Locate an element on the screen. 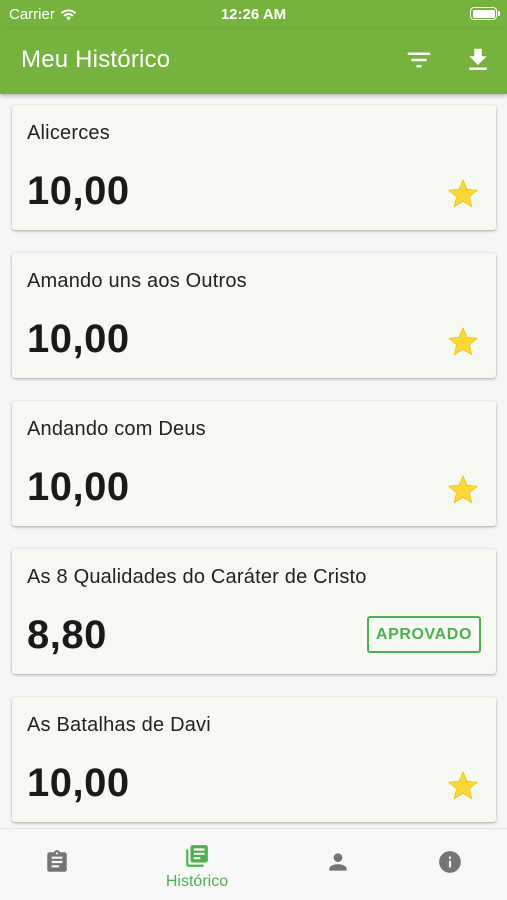  download-icon is located at coordinates (478, 59).